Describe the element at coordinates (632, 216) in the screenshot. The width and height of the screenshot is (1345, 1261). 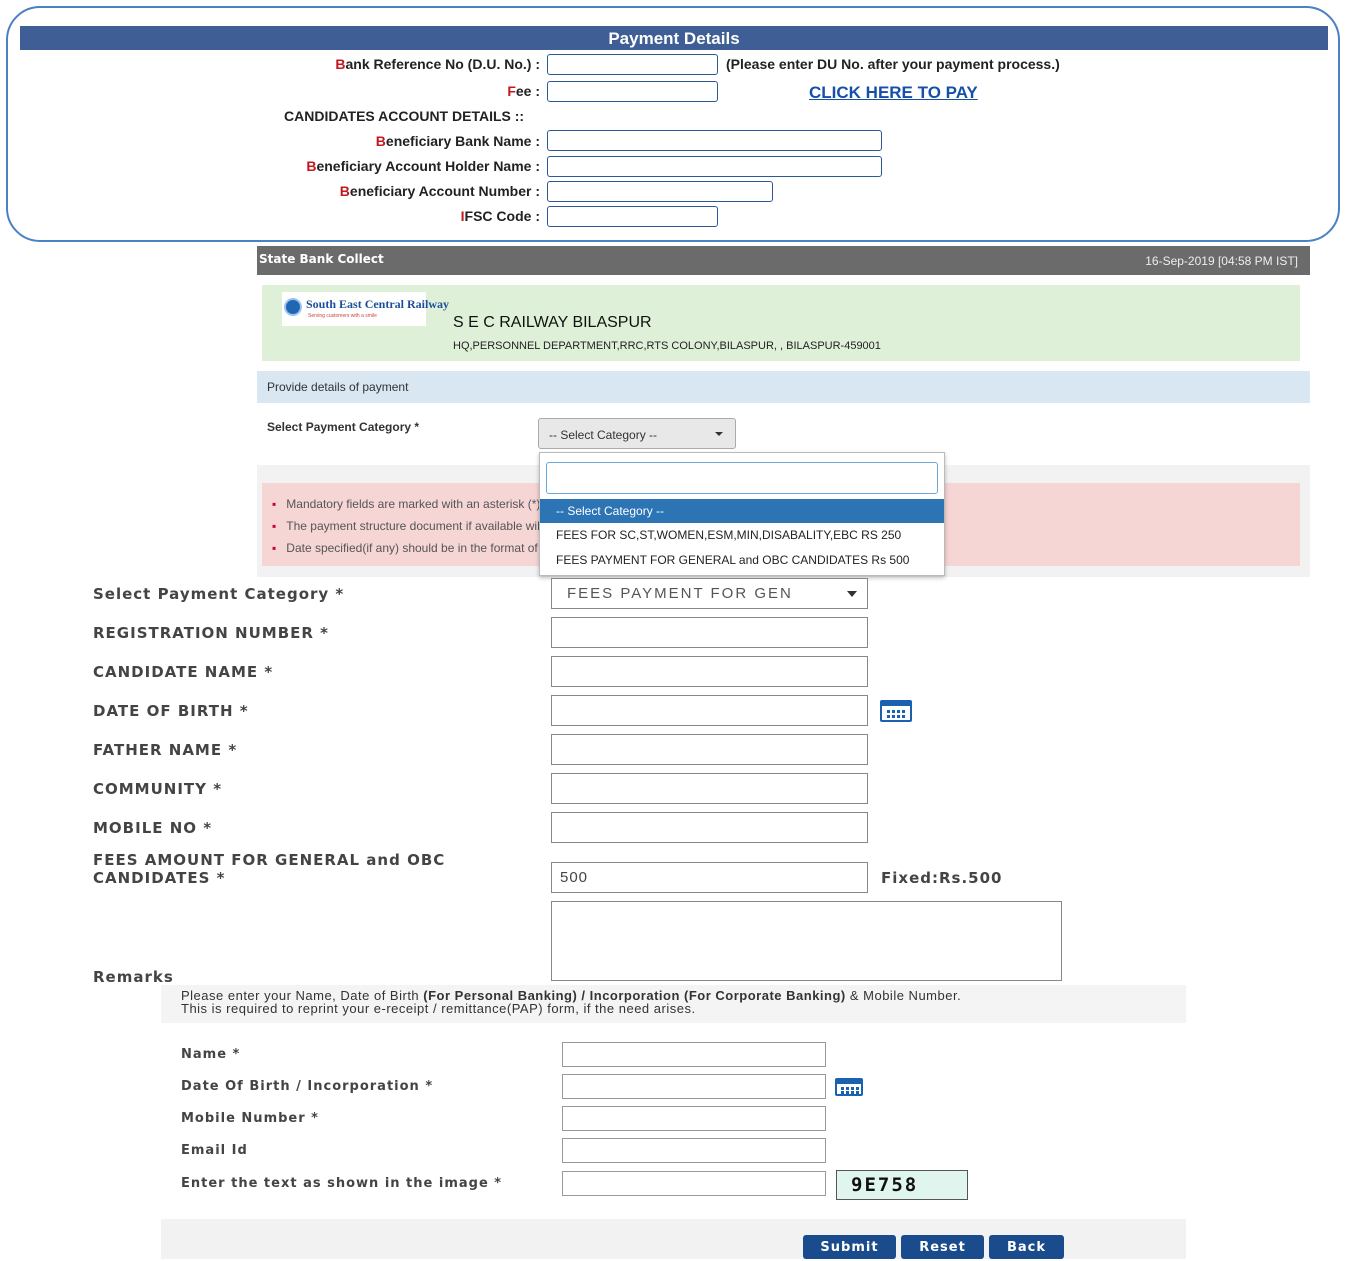
I see `ifsc-code-input` at that location.